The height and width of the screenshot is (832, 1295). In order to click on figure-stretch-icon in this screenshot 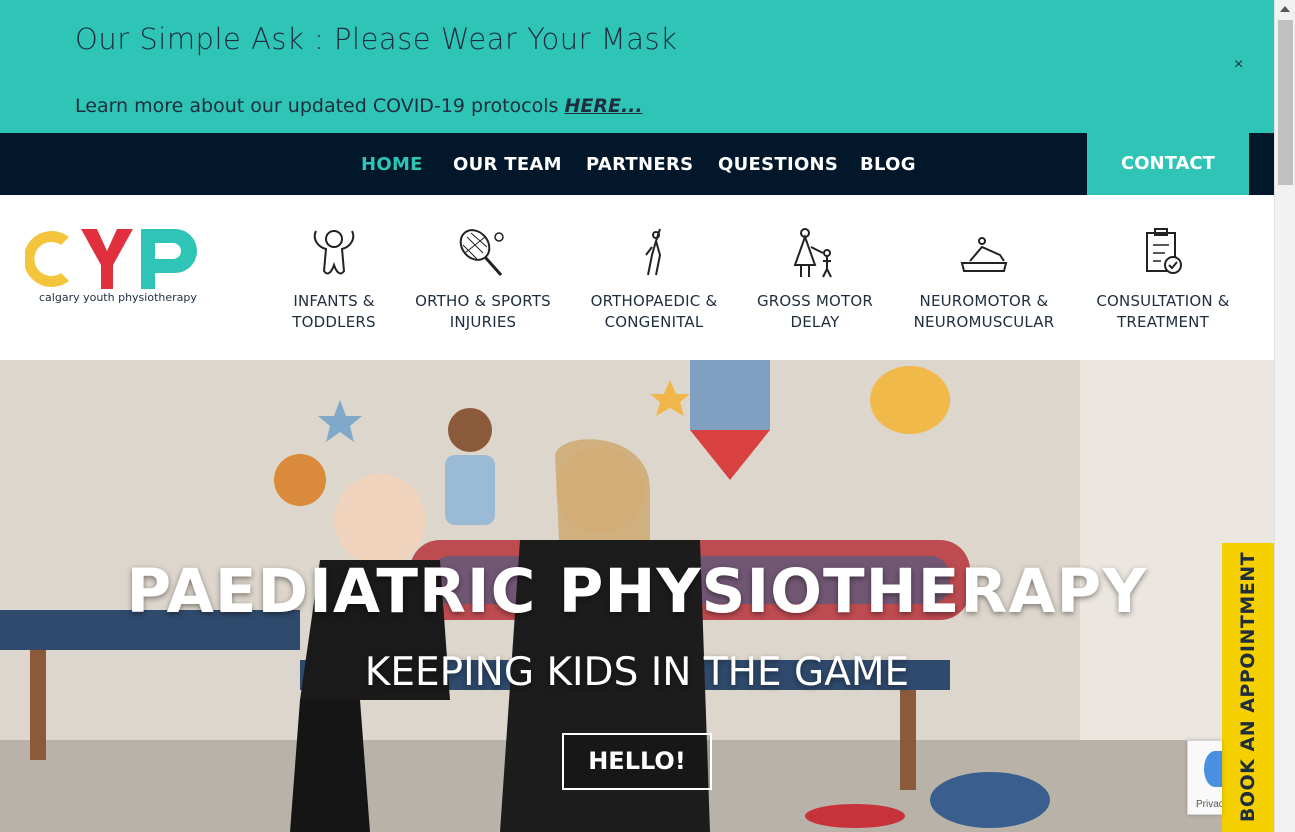, I will do `click(653, 252)`.